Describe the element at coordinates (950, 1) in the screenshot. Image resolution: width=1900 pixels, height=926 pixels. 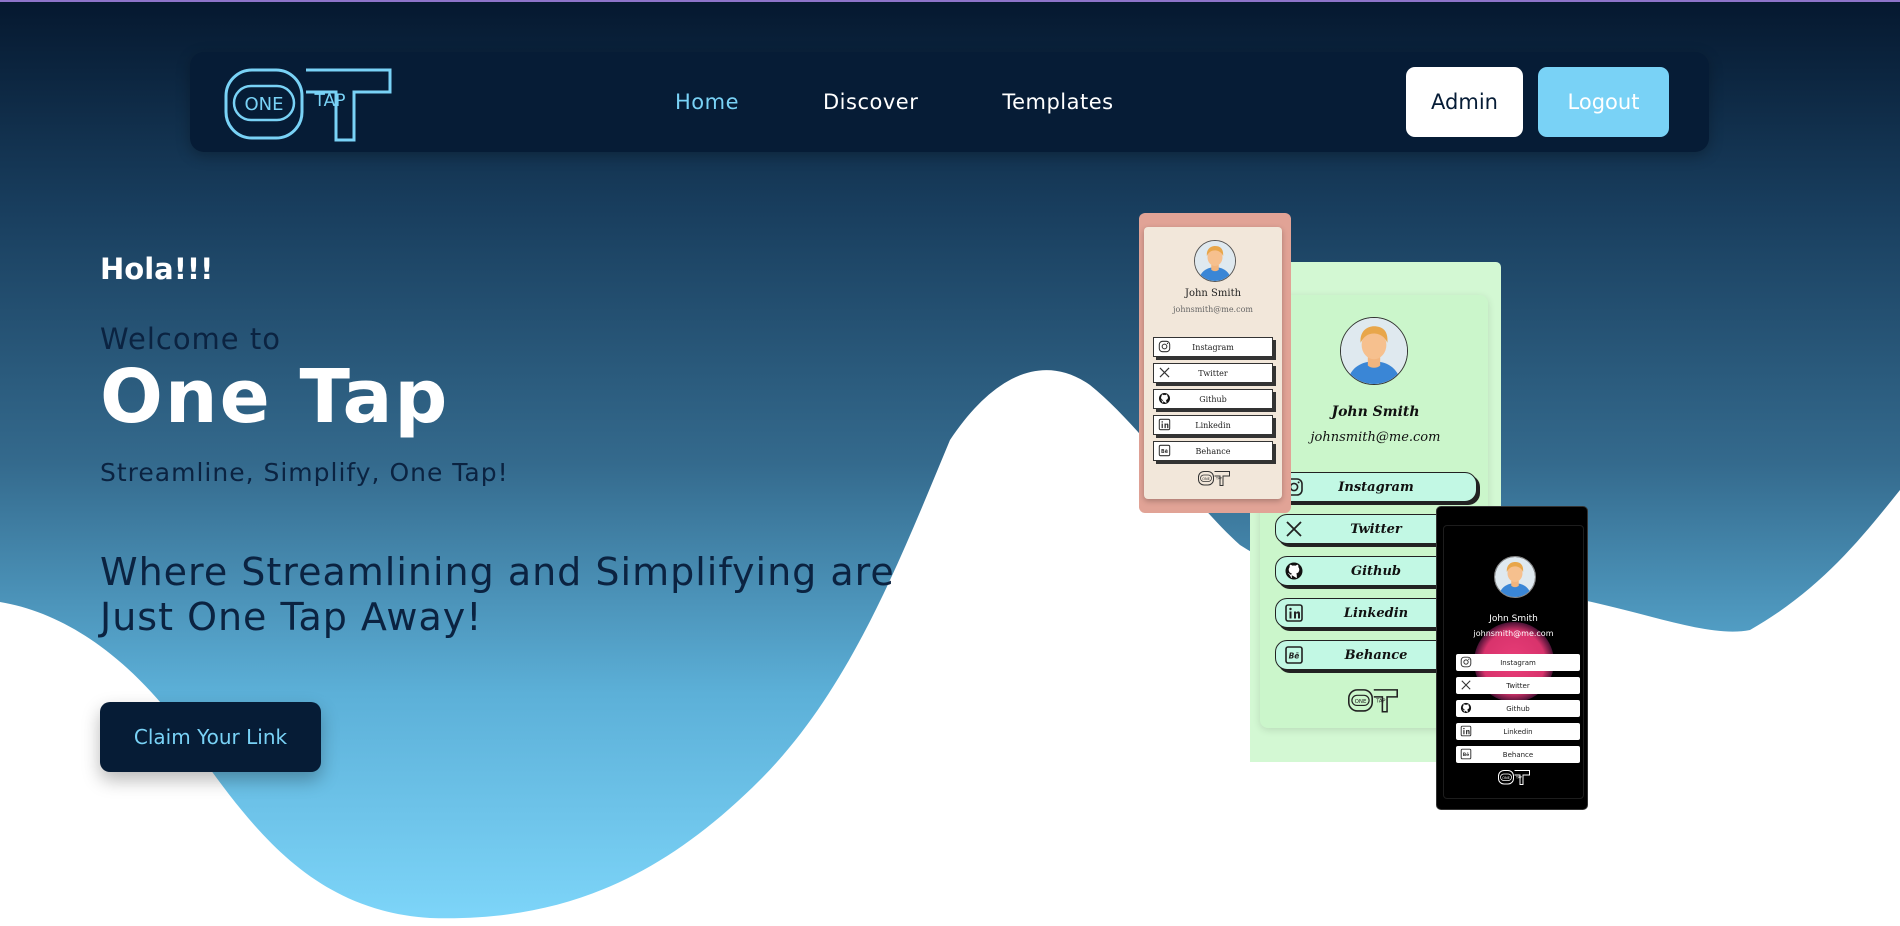
I see `top-accent-line` at that location.